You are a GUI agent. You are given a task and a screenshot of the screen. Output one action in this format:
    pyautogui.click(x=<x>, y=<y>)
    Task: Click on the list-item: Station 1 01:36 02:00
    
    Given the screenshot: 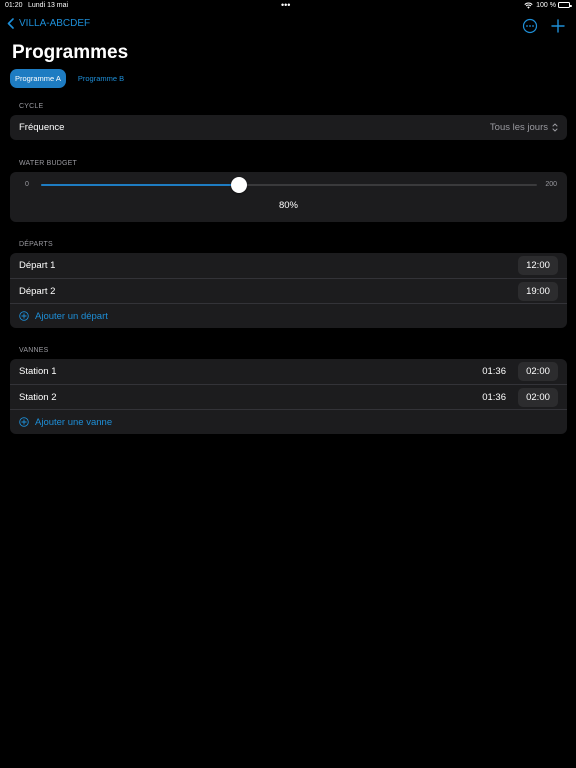 What is the action you would take?
    pyautogui.click(x=288, y=371)
    